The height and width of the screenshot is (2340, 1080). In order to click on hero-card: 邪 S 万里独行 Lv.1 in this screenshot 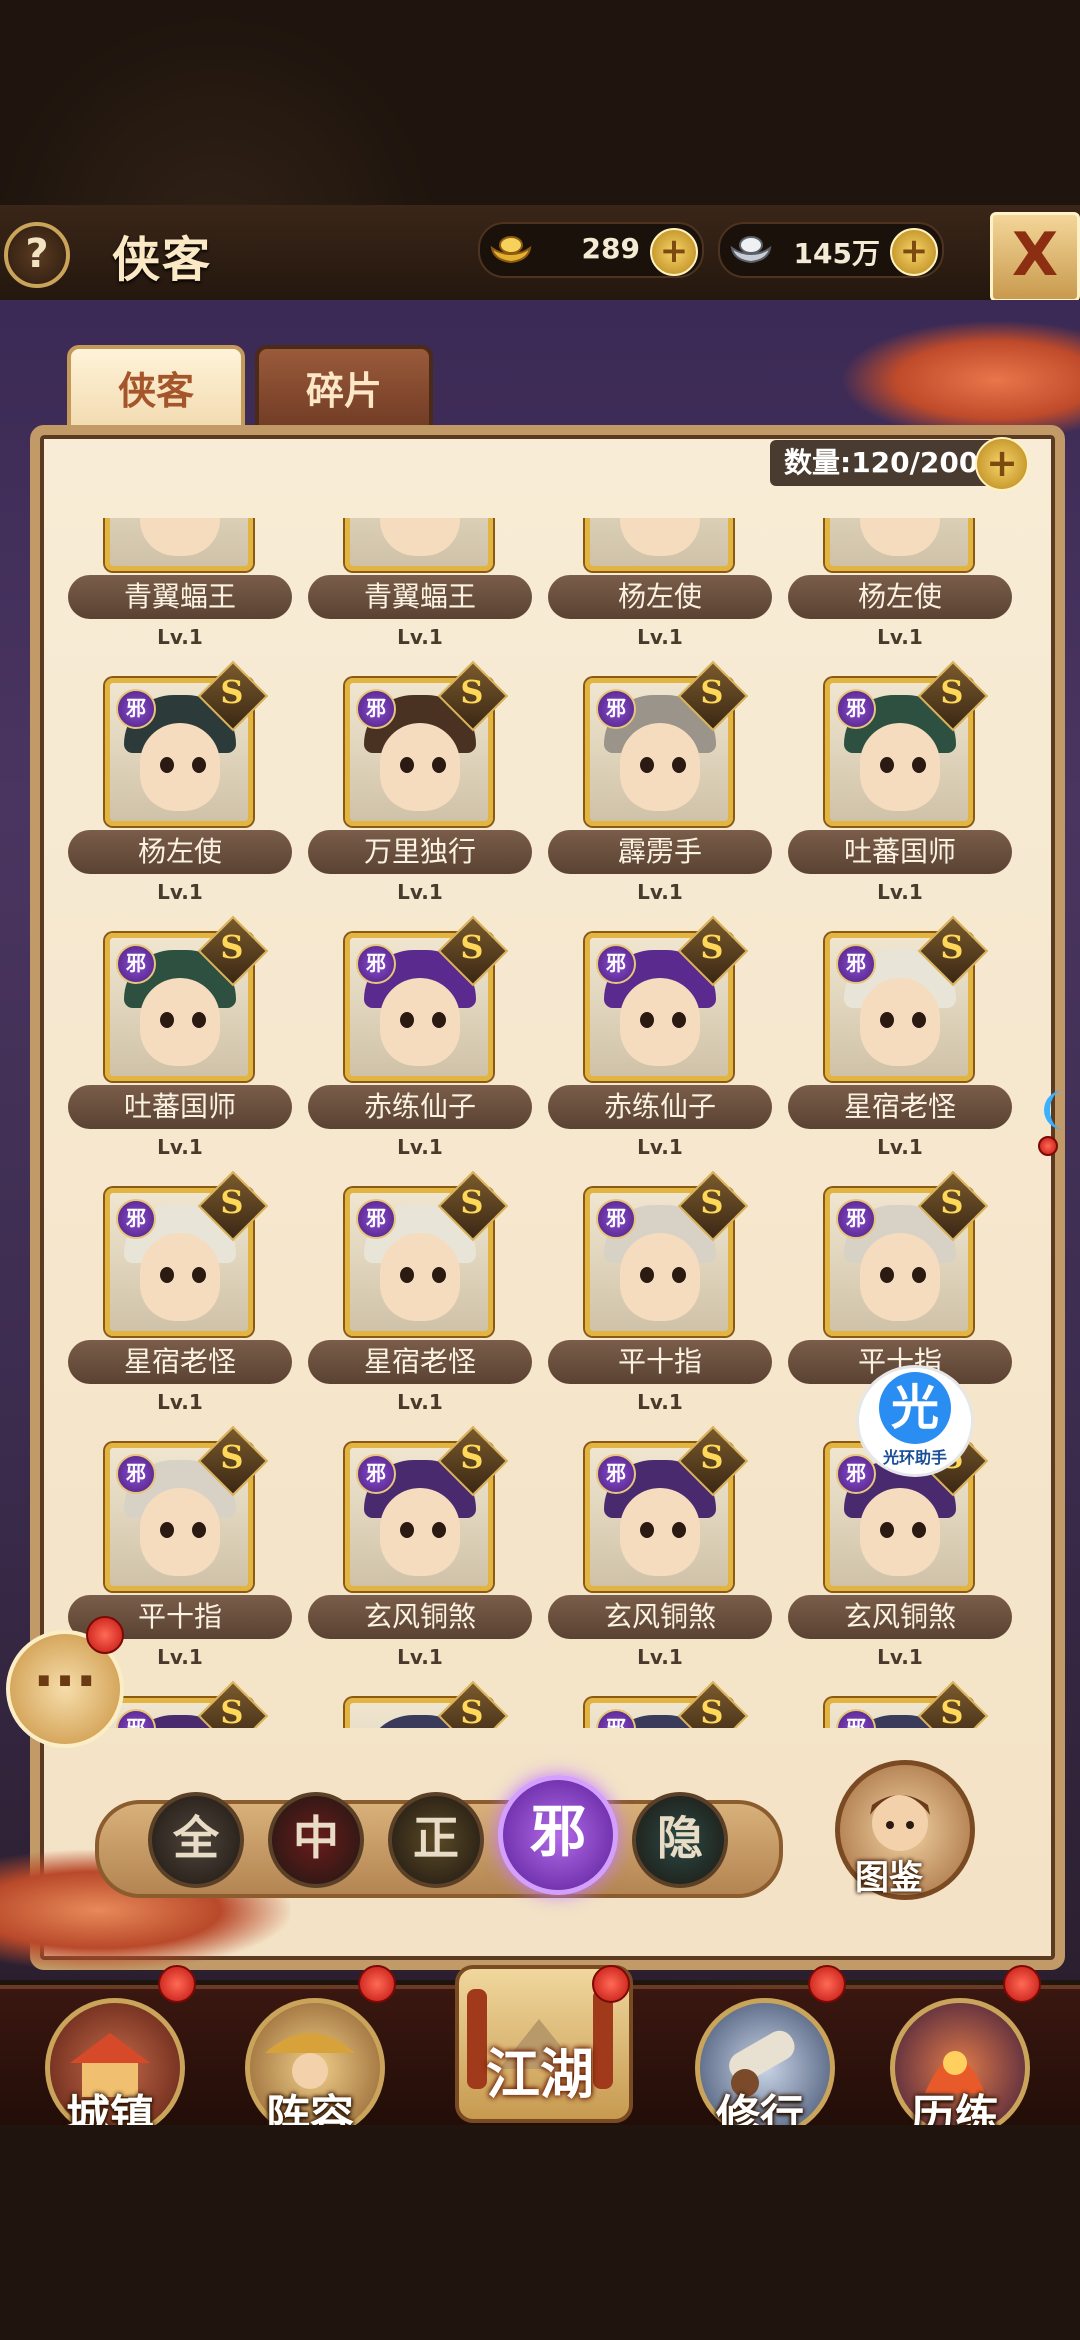, I will do `click(420, 796)`.